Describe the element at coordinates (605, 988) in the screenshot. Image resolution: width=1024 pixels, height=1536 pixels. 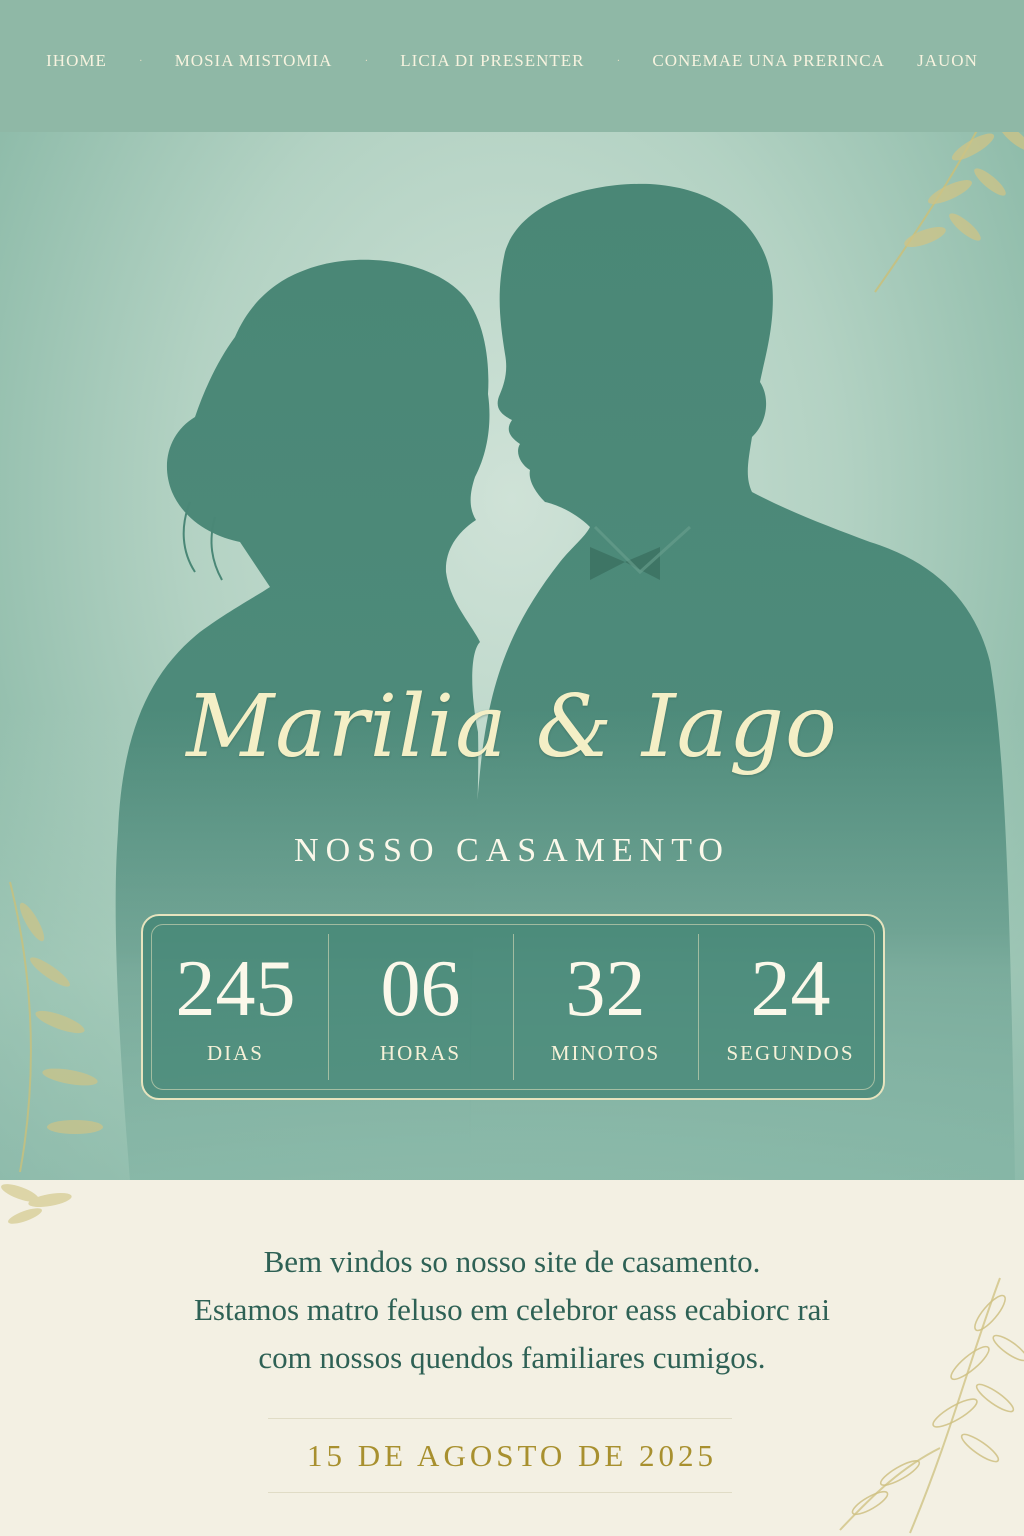
I see `countdown-minutes-value: 32` at that location.